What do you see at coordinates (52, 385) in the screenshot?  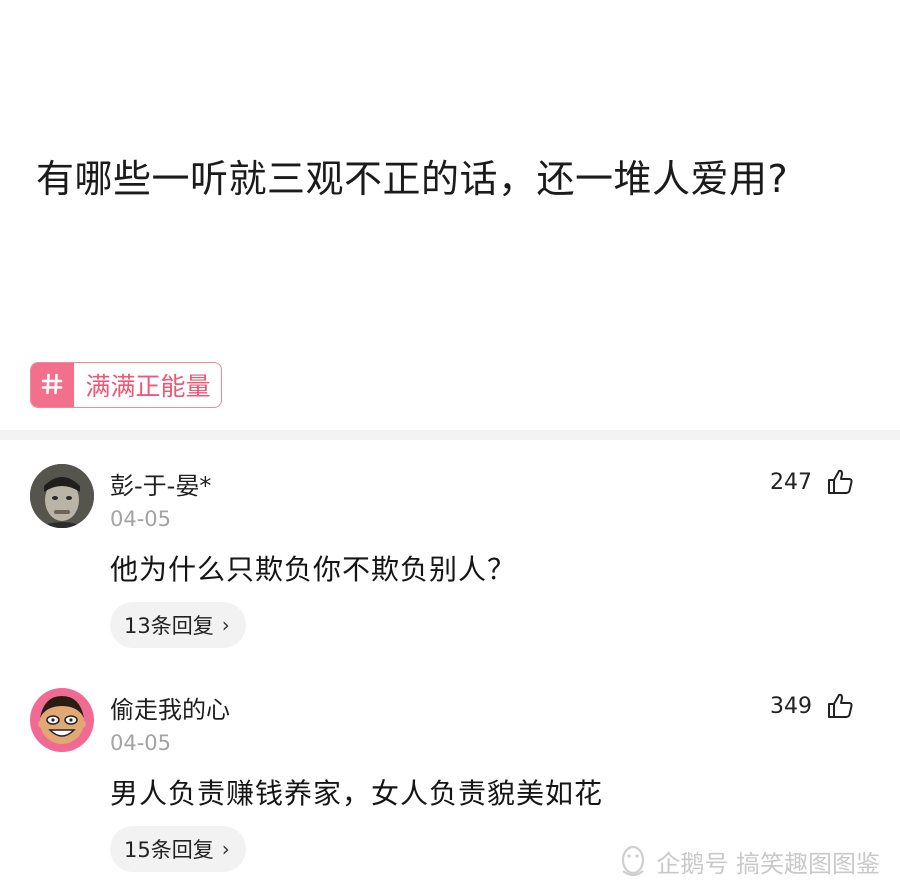 I see `hash-icon` at bounding box center [52, 385].